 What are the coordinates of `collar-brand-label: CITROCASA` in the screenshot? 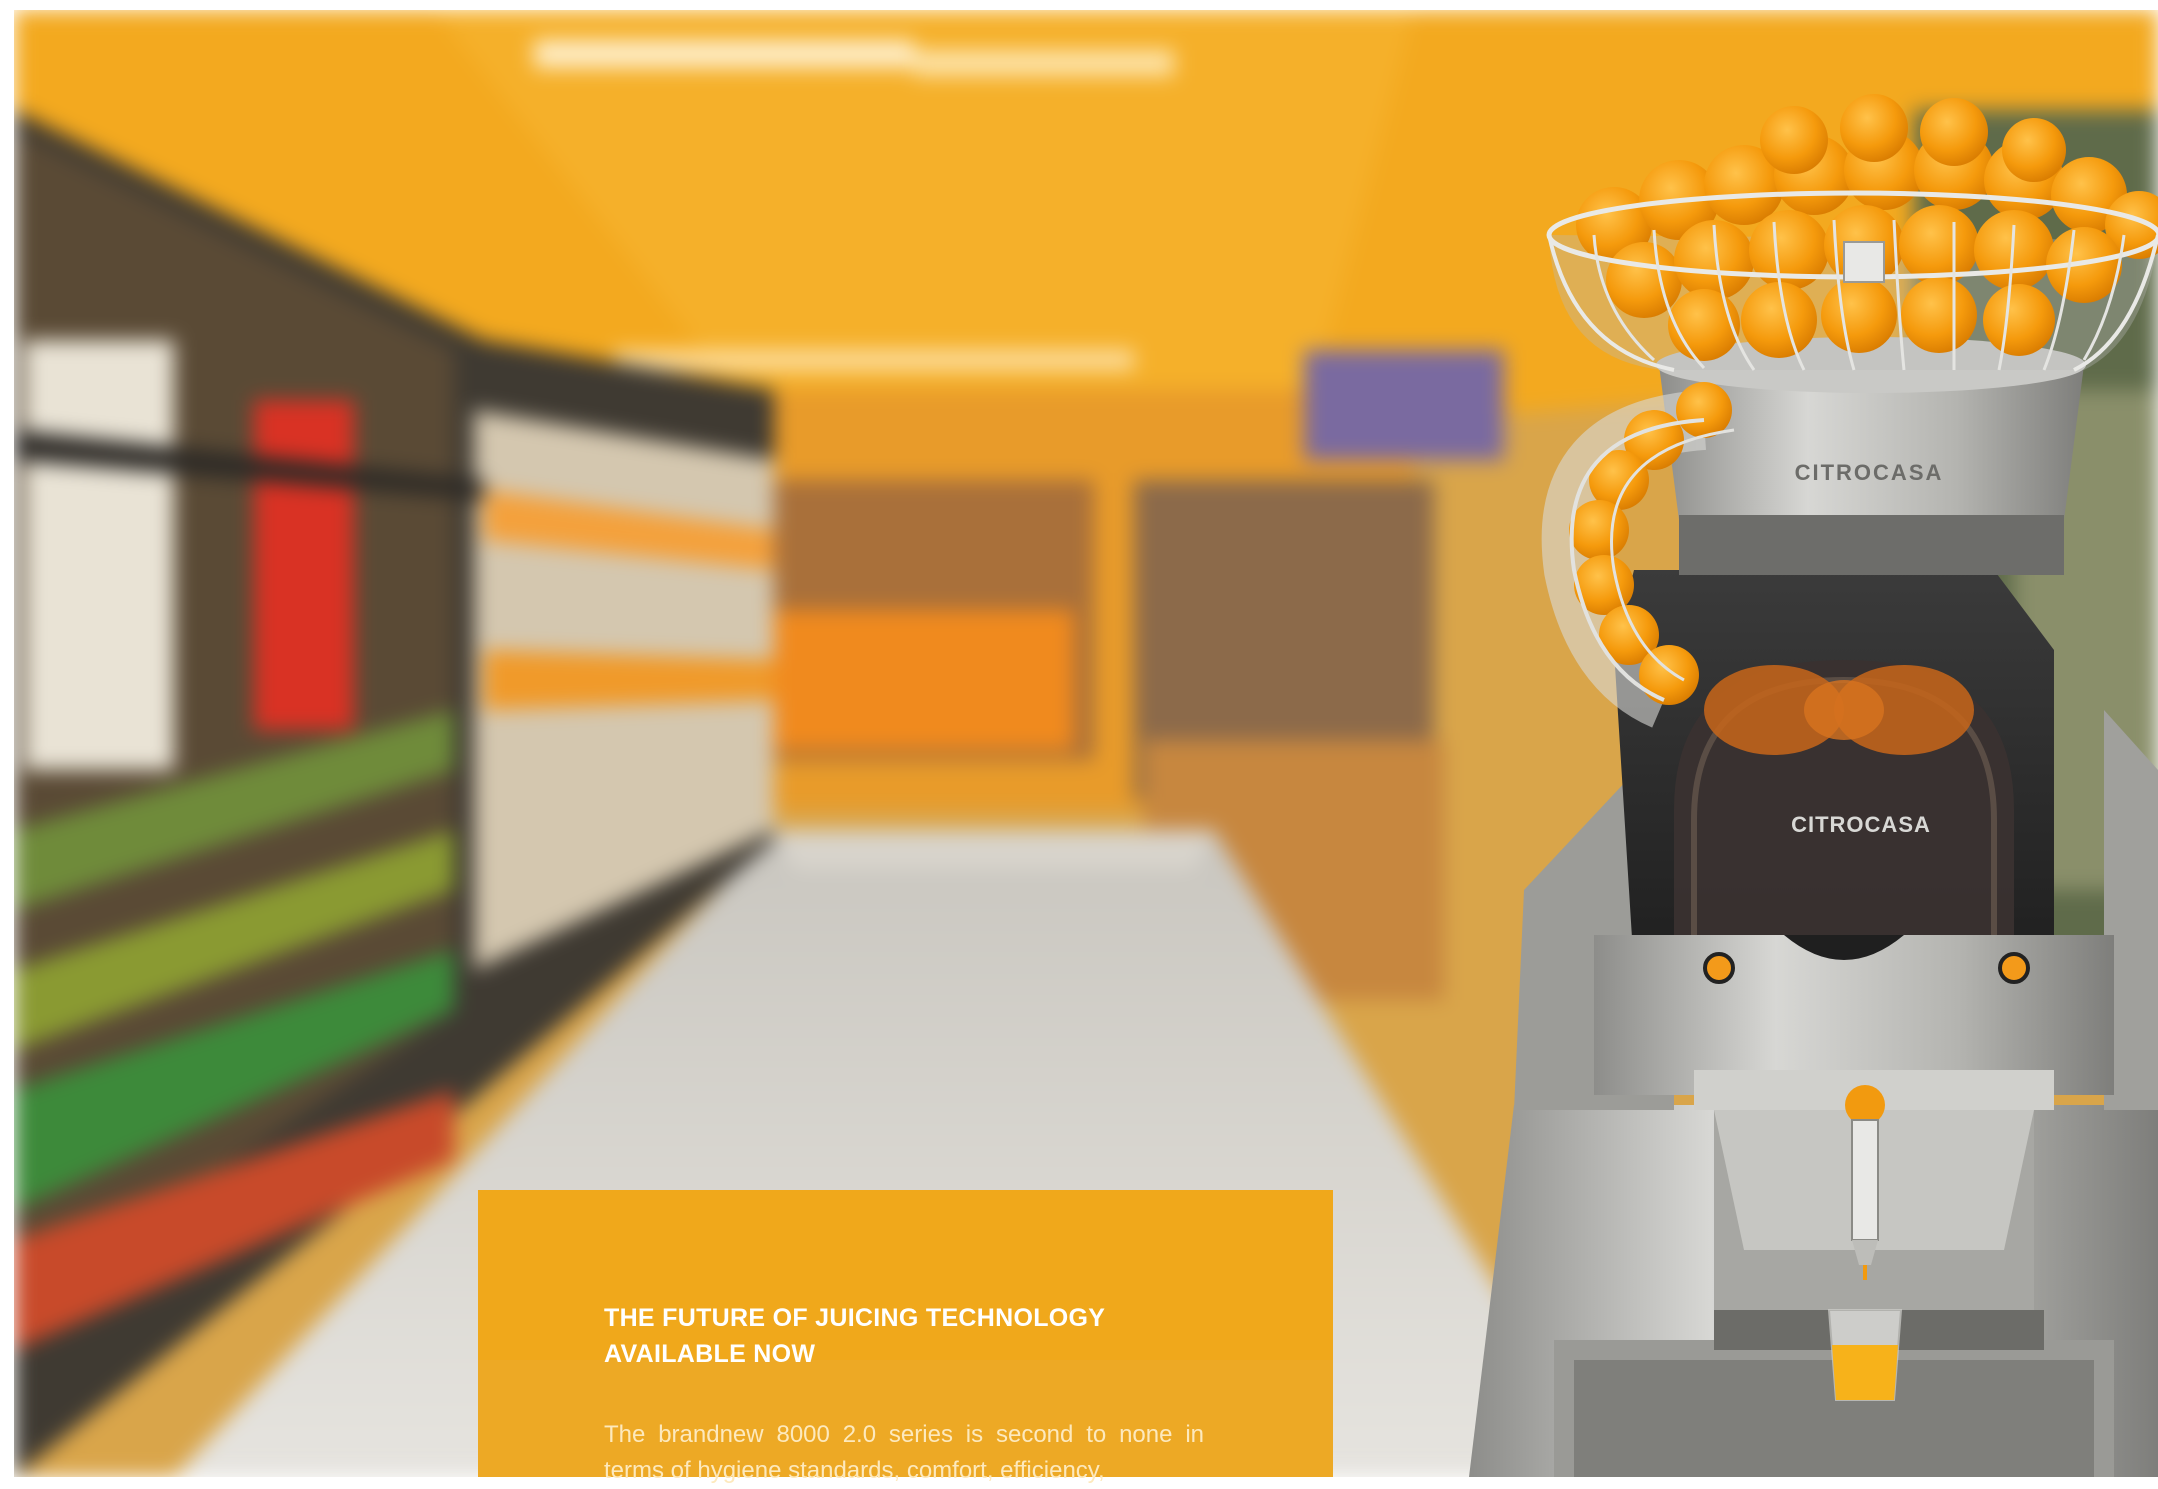 It's located at (1869, 472).